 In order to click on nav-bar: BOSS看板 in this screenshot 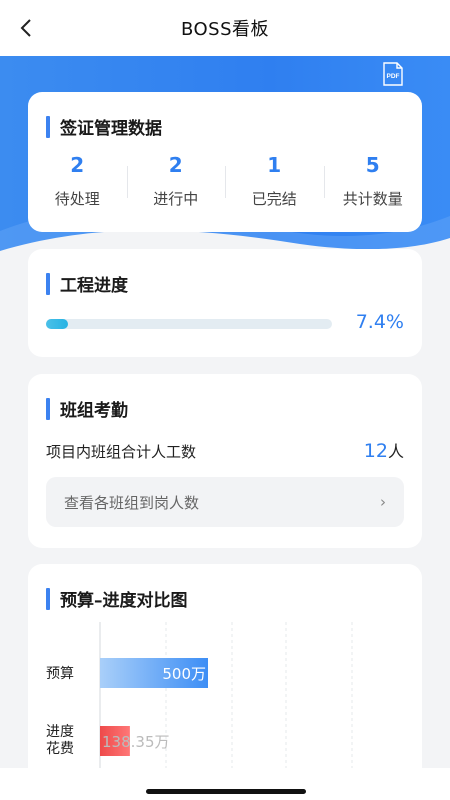, I will do `click(225, 28)`.